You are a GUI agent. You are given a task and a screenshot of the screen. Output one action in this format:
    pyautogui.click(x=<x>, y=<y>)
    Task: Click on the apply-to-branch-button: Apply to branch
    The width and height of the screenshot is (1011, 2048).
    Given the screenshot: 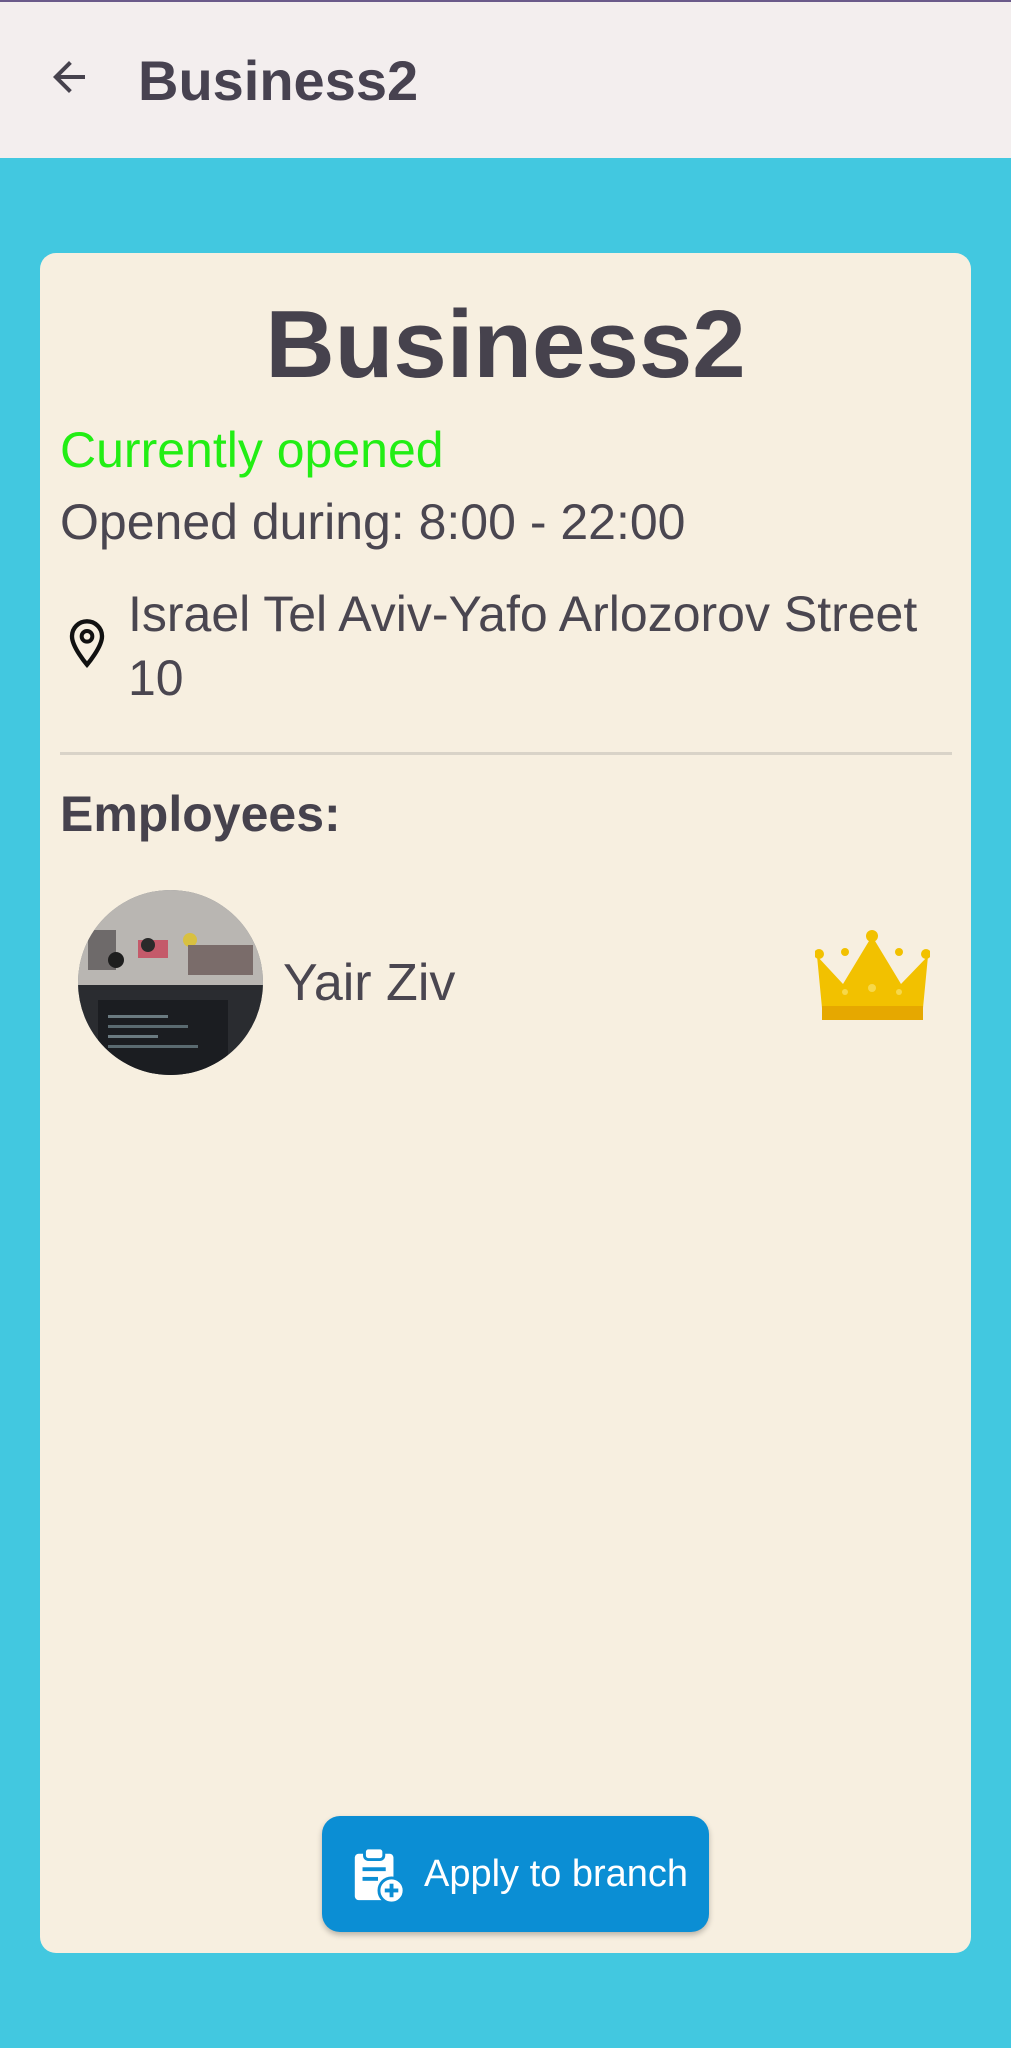 What is the action you would take?
    pyautogui.click(x=515, y=1874)
    